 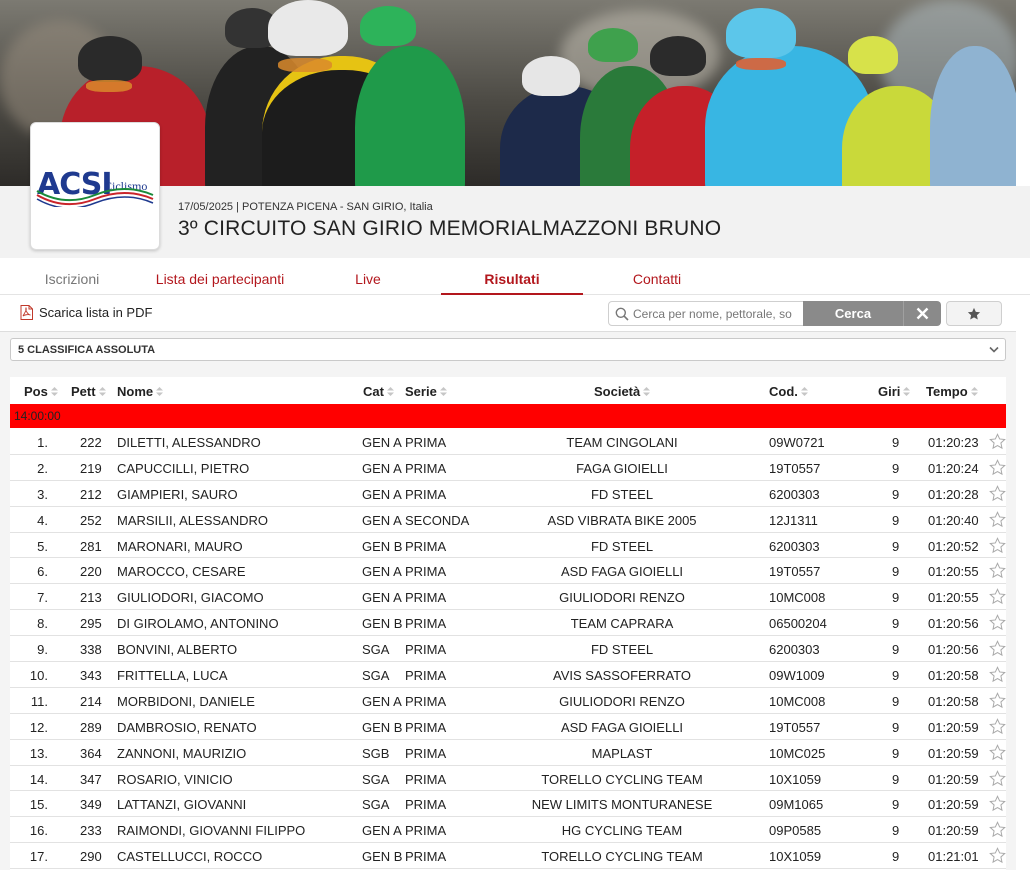 I want to click on clear-search-button, so click(x=922, y=313).